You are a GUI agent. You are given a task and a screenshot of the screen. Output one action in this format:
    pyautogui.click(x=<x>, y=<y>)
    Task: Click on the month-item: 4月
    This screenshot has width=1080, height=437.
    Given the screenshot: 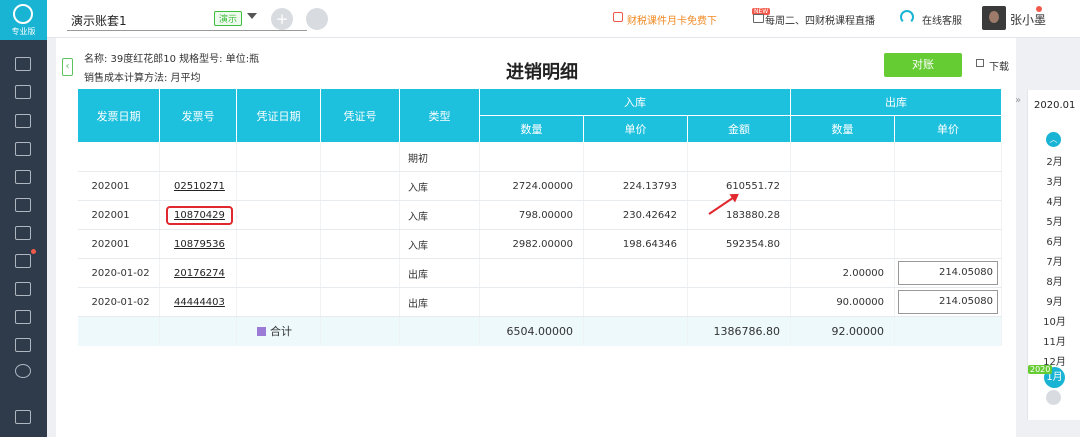 What is the action you would take?
    pyautogui.click(x=1054, y=200)
    